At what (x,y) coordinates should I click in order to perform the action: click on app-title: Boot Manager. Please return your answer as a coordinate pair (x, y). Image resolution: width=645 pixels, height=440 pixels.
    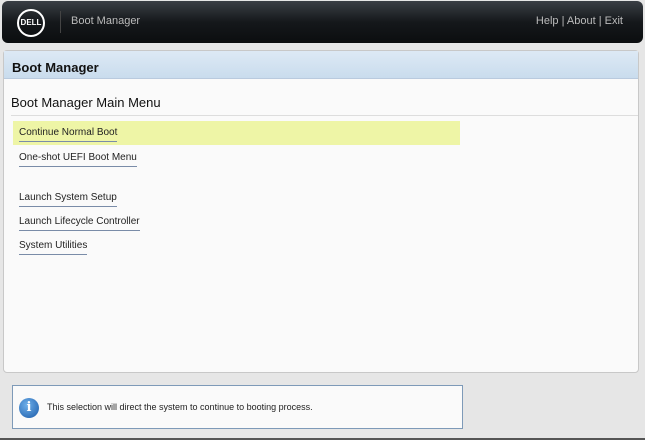
    Looking at the image, I should click on (106, 21).